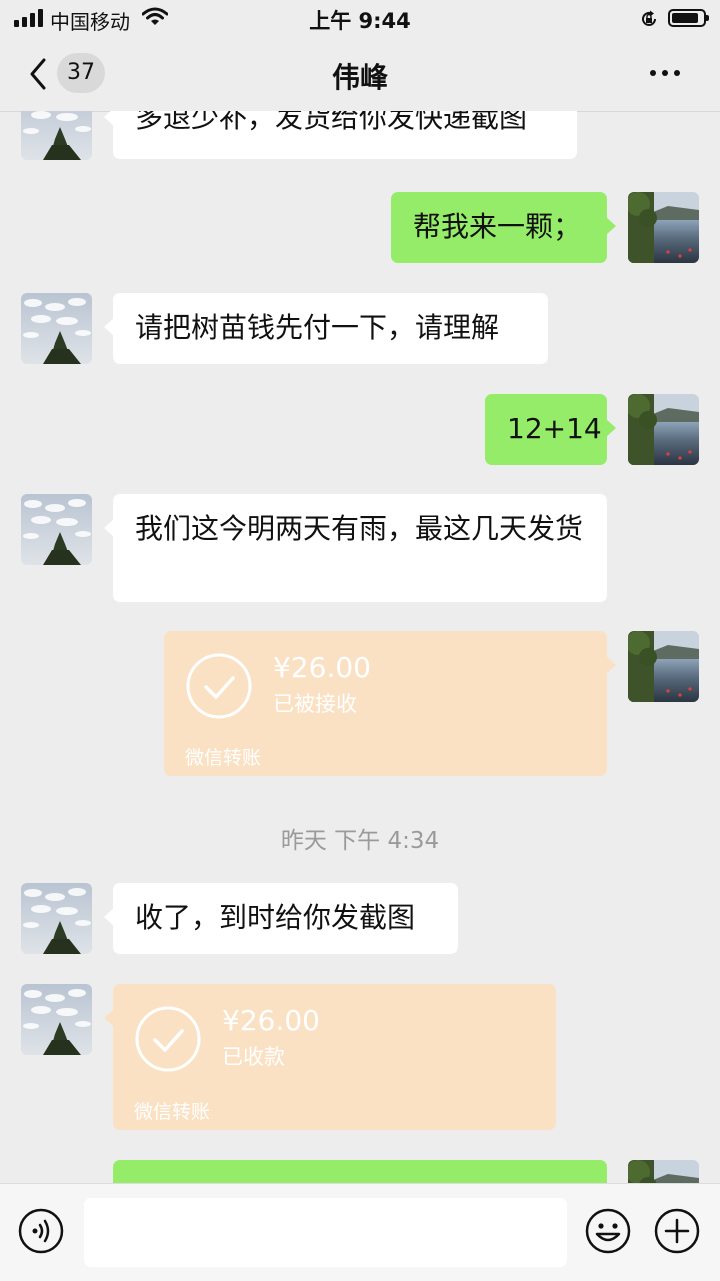 The width and height of the screenshot is (720, 1281). I want to click on voice-icon, so click(41, 1231).